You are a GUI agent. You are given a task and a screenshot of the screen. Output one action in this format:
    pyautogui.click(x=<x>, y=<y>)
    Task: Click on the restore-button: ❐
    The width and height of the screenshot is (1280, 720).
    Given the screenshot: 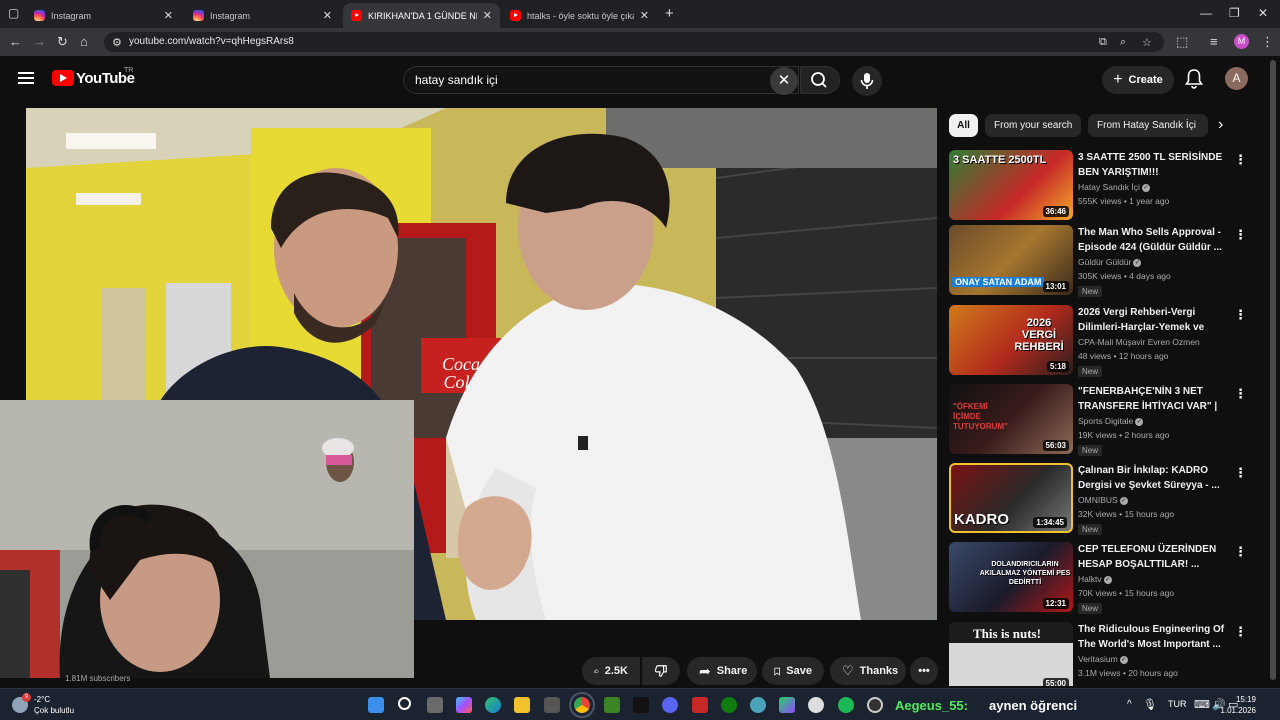 What is the action you would take?
    pyautogui.click(x=1234, y=13)
    